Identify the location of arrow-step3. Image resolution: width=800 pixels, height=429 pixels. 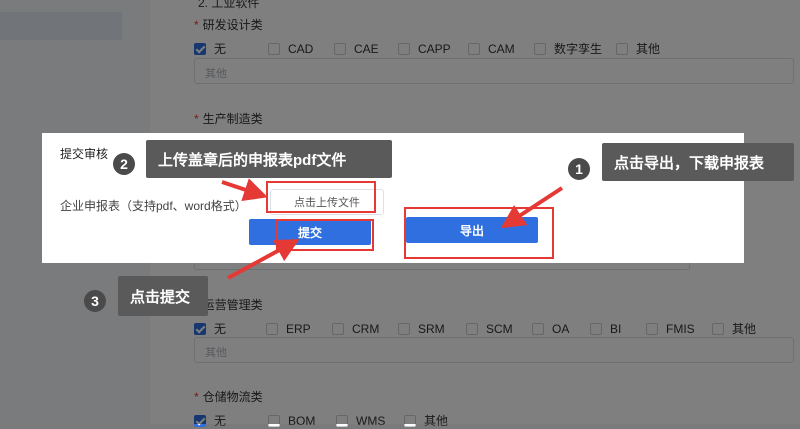
(263, 259).